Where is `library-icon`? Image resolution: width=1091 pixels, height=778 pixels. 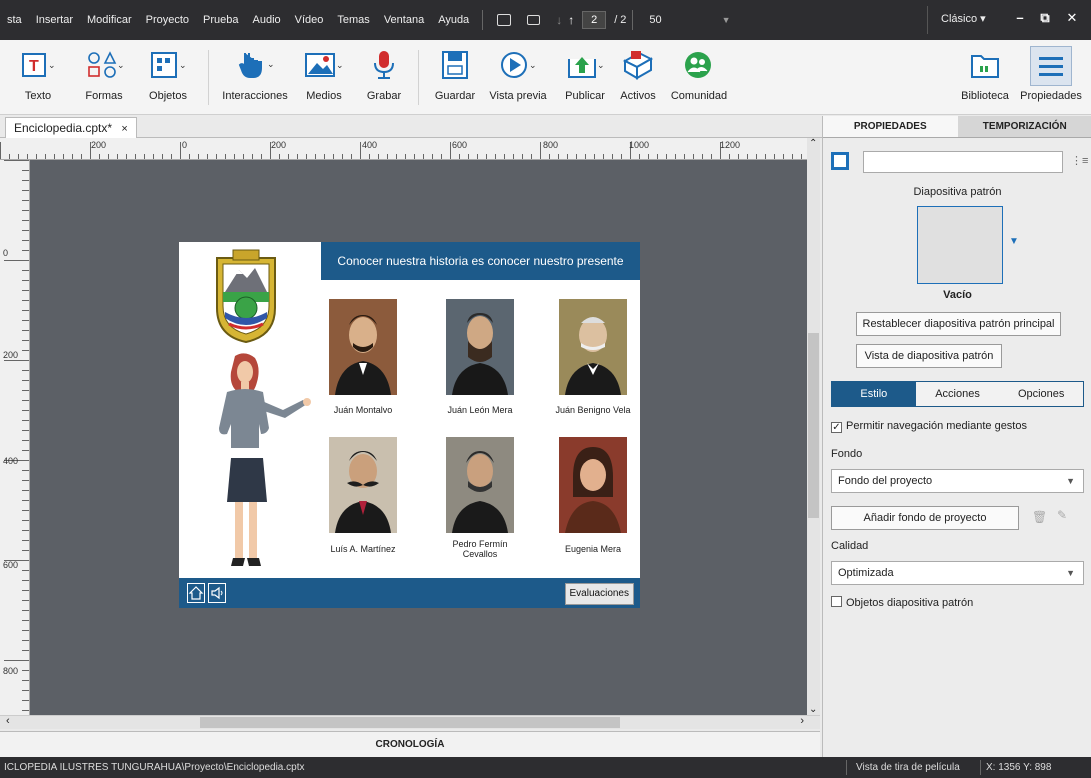 library-icon is located at coordinates (985, 66).